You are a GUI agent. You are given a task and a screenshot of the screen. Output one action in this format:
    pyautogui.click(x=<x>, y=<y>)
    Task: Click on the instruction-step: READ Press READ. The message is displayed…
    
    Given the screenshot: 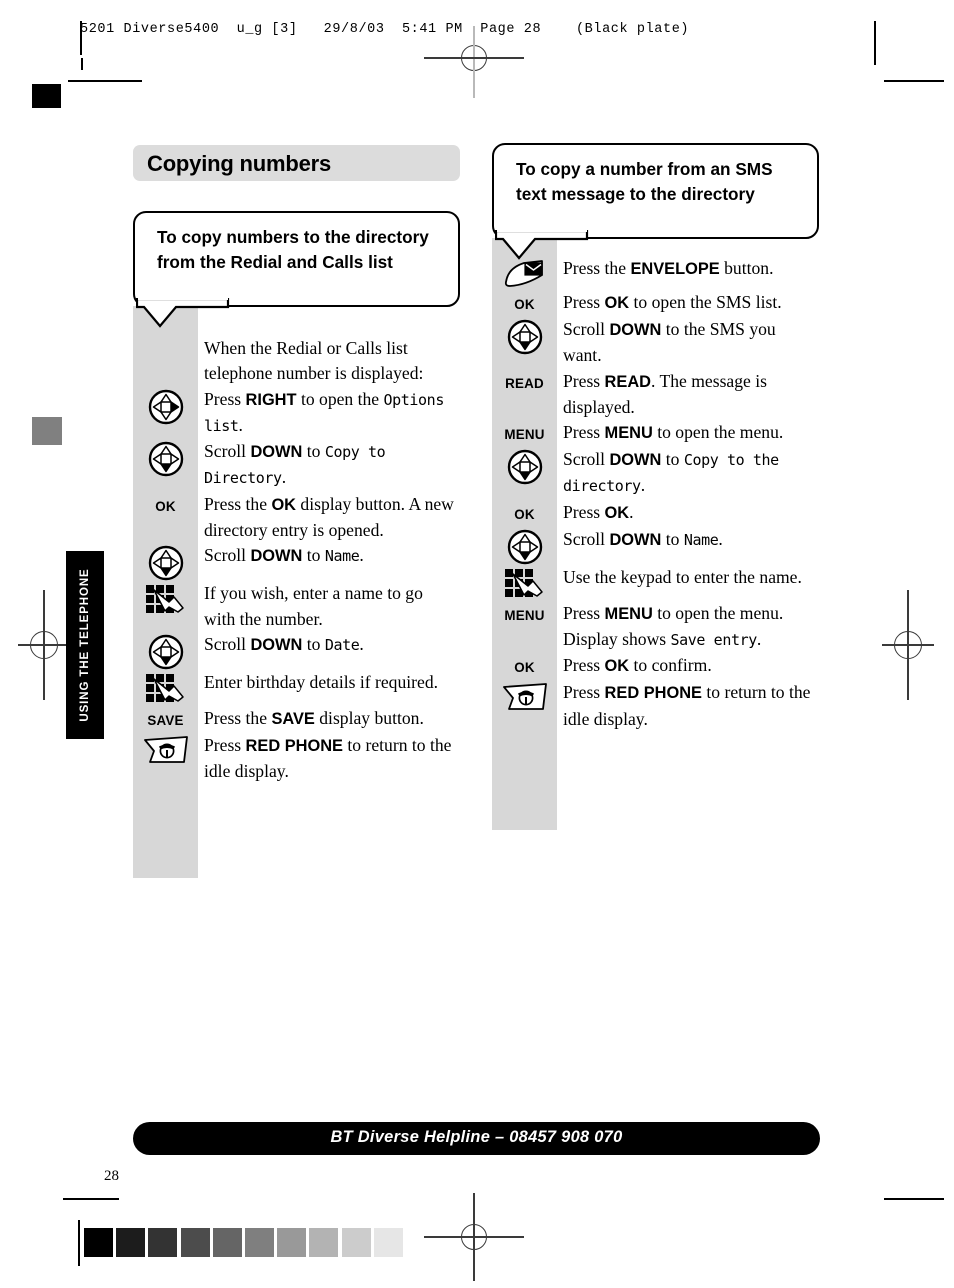 What is the action you would take?
    pyautogui.click(x=655, y=395)
    